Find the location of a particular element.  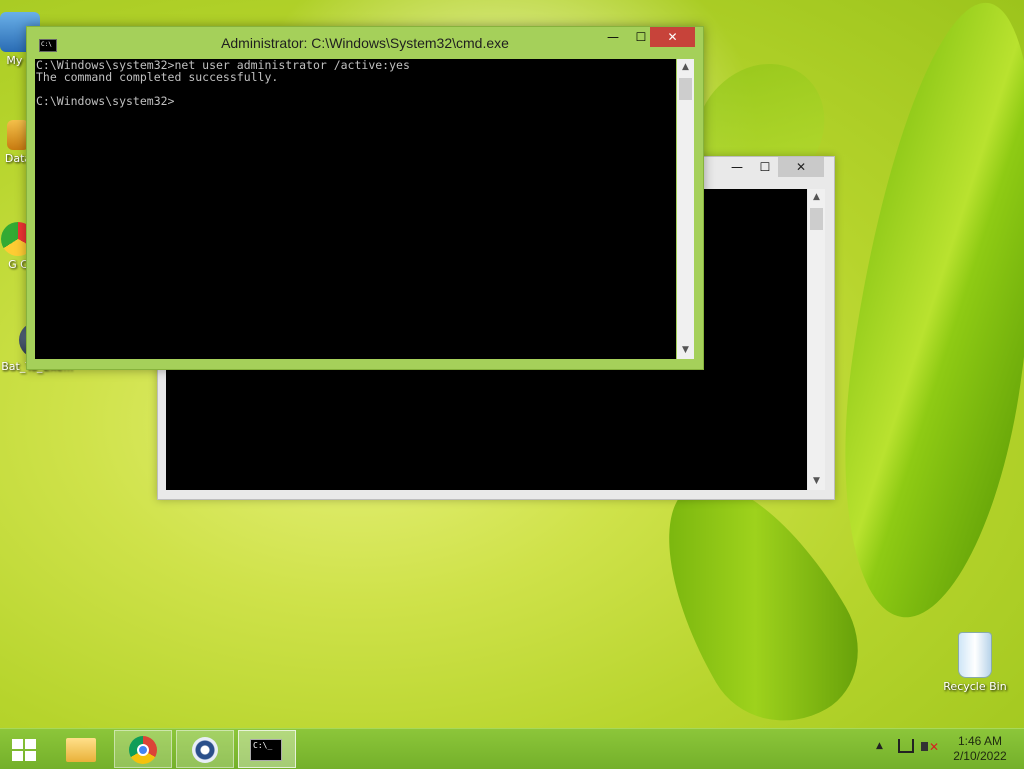

clock-date: 2/10/2022 is located at coordinates (980, 756).